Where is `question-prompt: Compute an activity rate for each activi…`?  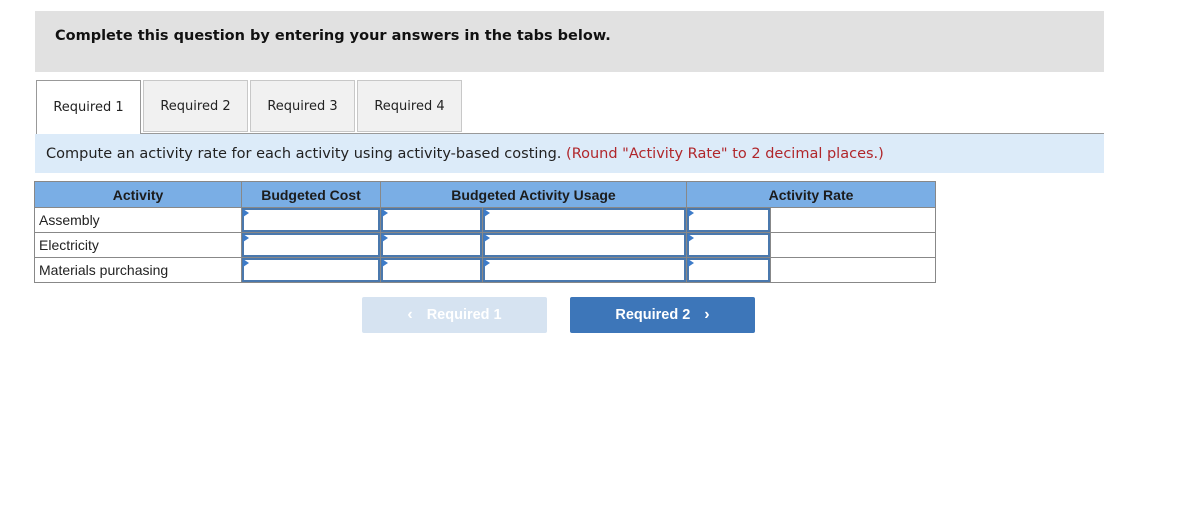 question-prompt: Compute an activity rate for each activi… is located at coordinates (569, 153).